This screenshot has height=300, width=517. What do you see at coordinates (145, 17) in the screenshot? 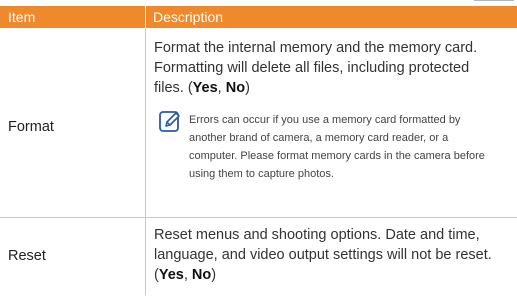
I see `header-divider` at bounding box center [145, 17].